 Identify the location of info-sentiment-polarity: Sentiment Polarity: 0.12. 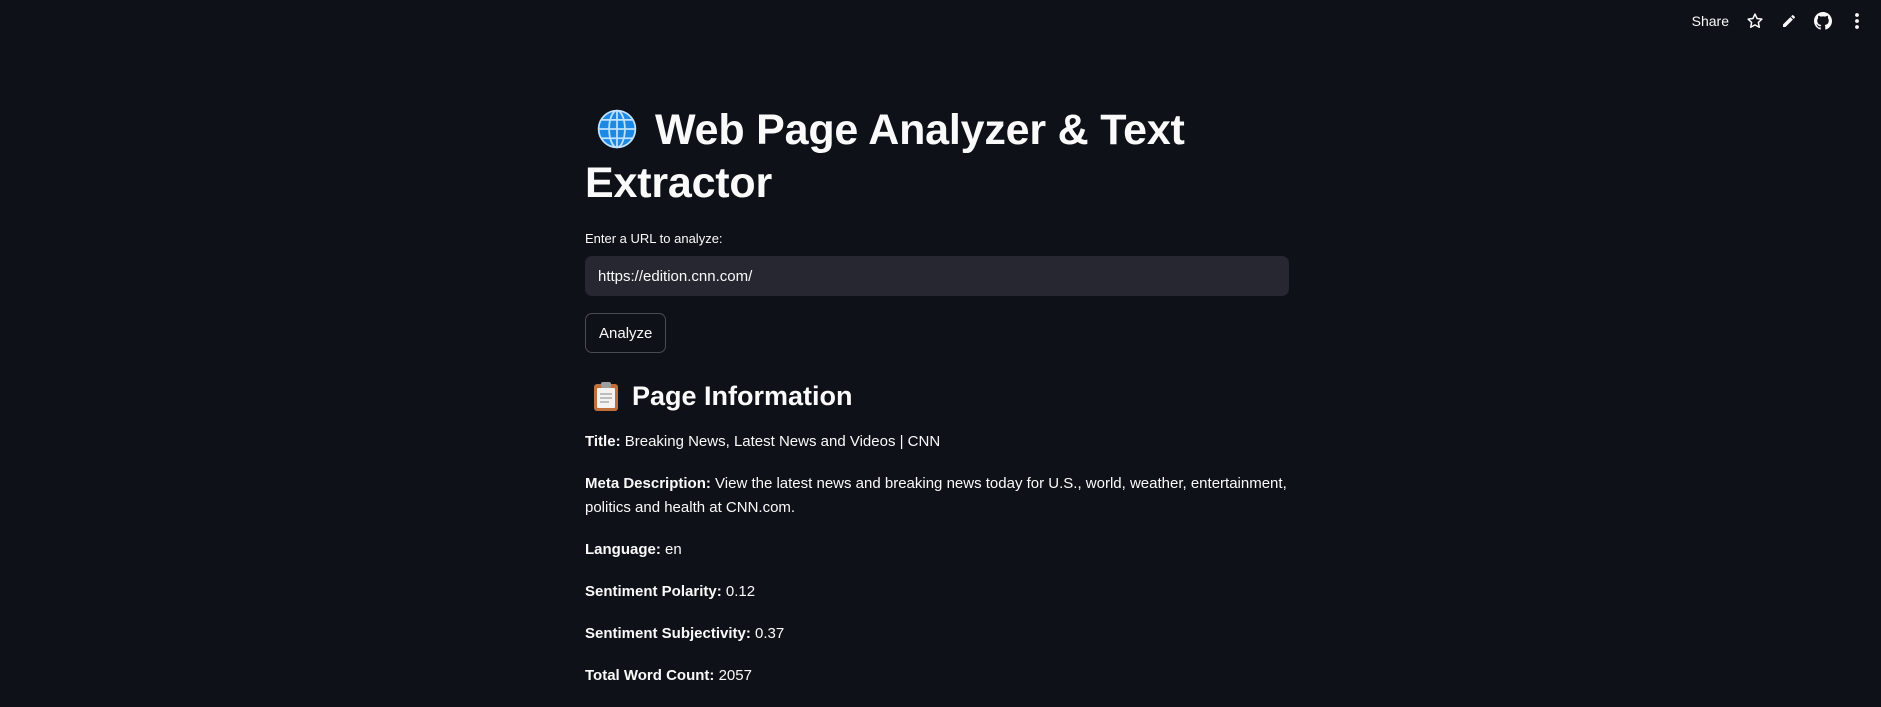
(937, 592).